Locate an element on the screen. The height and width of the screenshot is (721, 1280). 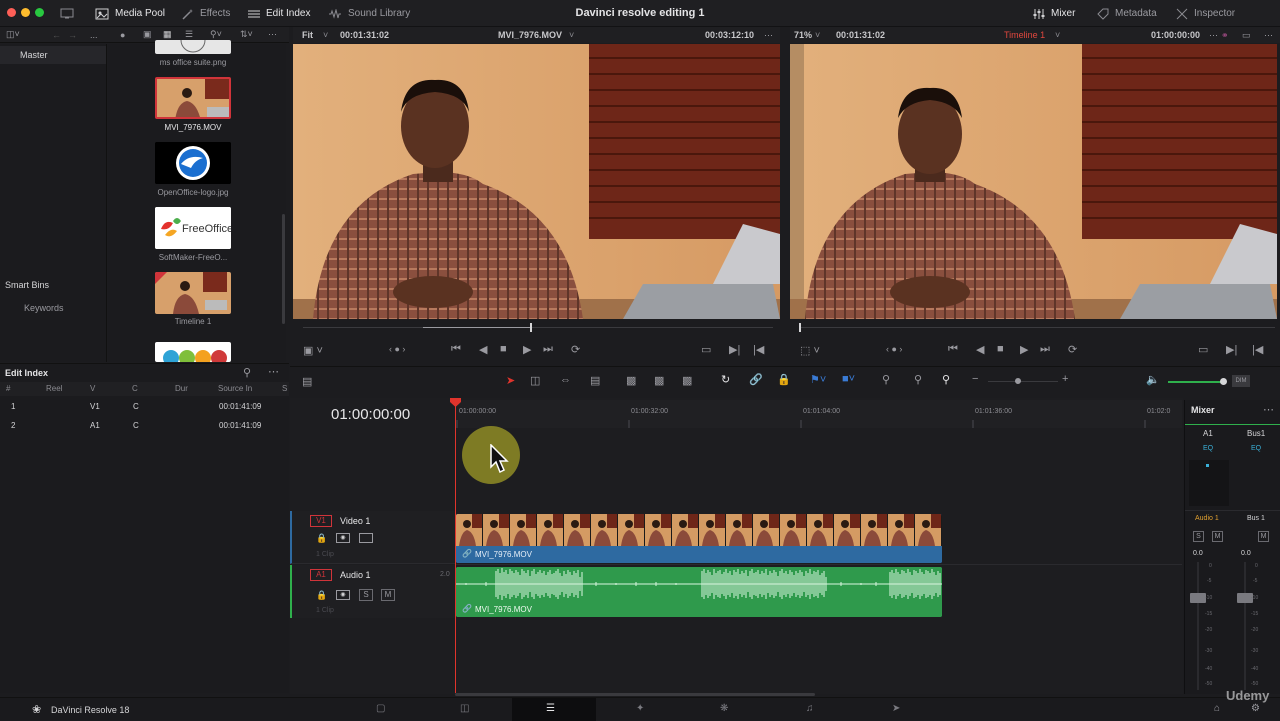
inspector-button: Inspector is located at coordinates (1205, 13).